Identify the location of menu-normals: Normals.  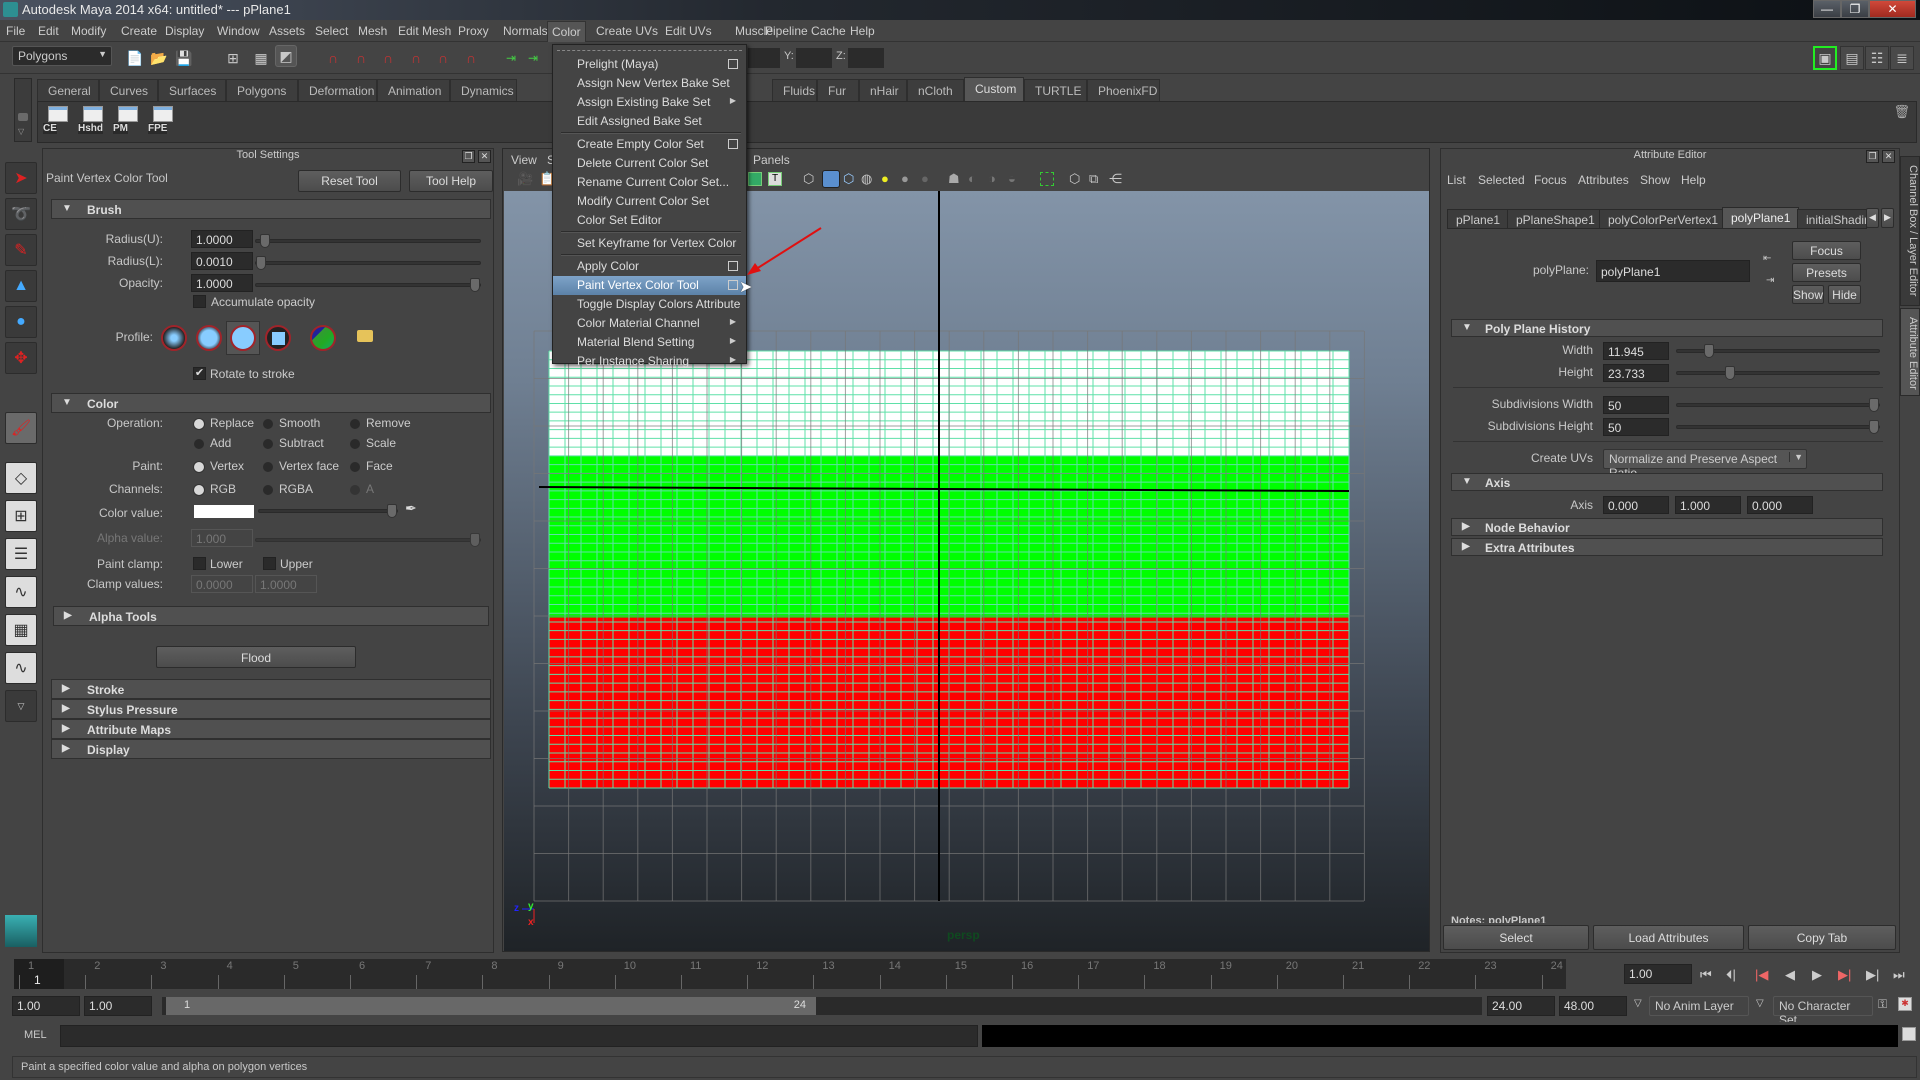
(525, 31).